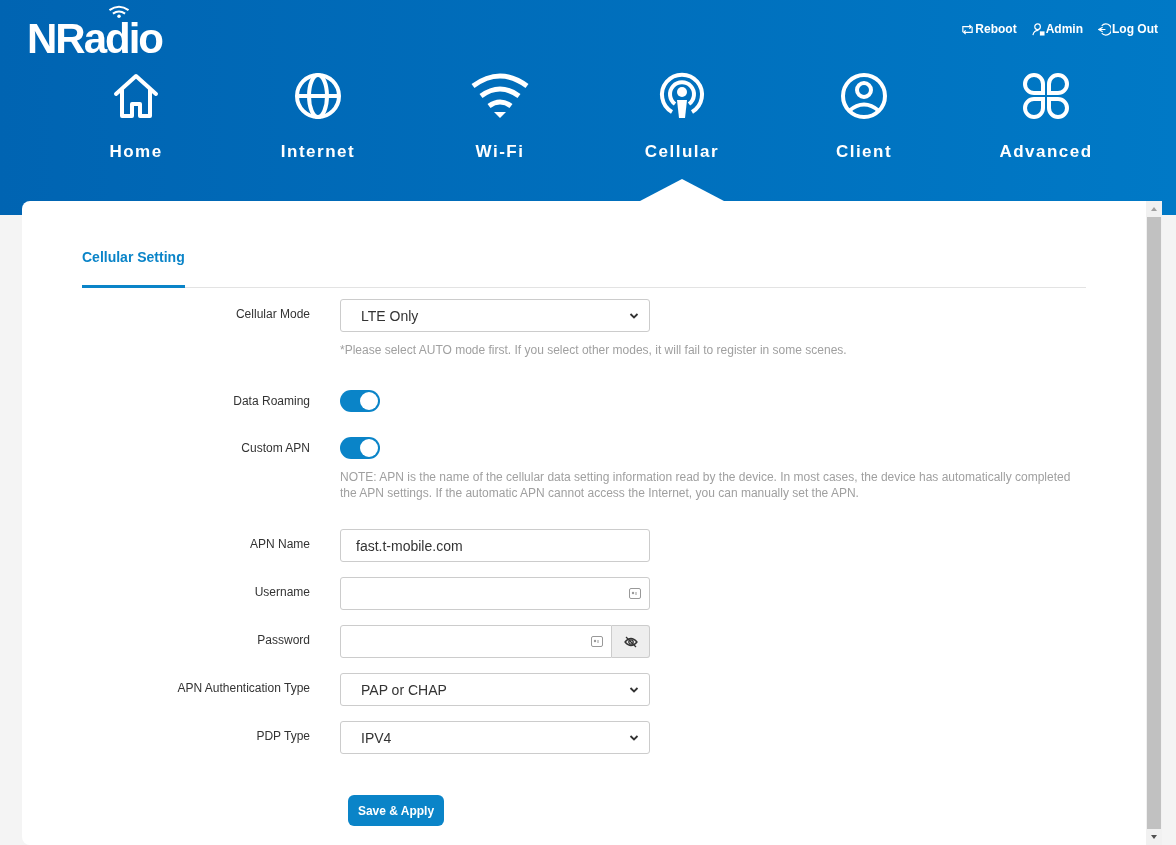 Image resolution: width=1176 pixels, height=845 pixels. What do you see at coordinates (706, 485) in the screenshot?
I see `help-text: NOTE: APN is the name of the cellular data setting information read by the device. In most cases, the device has automatically completed the APN settings. If the automatic APN cannot access the Internet, you can manually set the APN.` at bounding box center [706, 485].